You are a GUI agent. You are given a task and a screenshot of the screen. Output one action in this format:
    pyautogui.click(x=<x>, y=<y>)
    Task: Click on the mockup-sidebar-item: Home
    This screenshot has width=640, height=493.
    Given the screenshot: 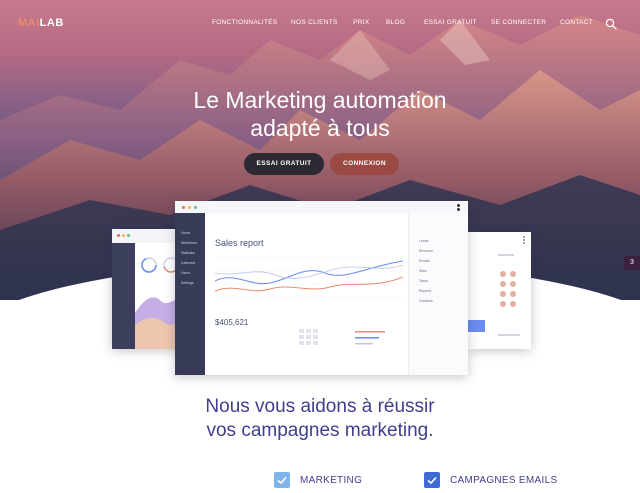 What is the action you would take?
    pyautogui.click(x=186, y=233)
    